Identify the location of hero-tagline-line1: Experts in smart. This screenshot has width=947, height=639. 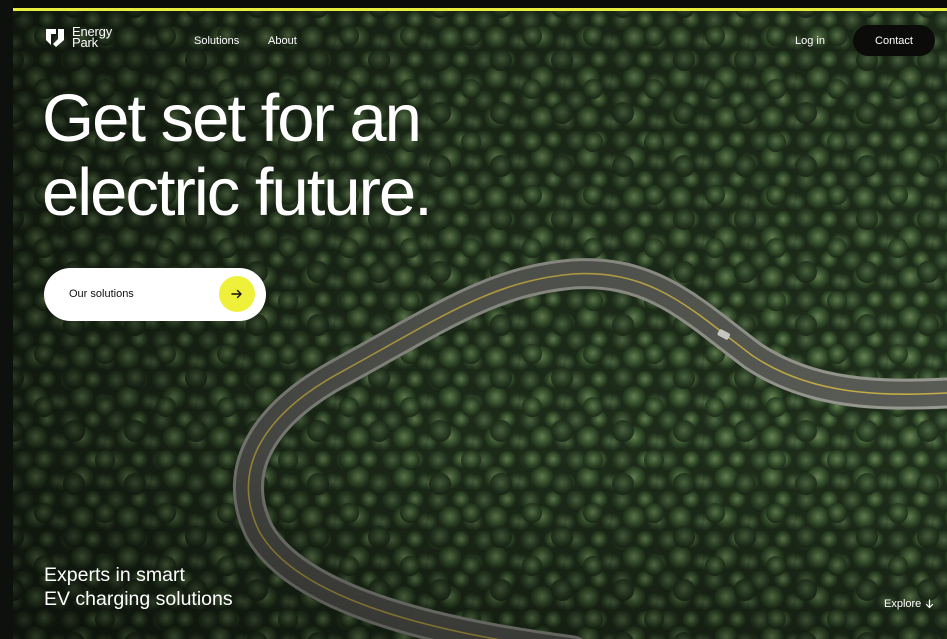
(114, 575).